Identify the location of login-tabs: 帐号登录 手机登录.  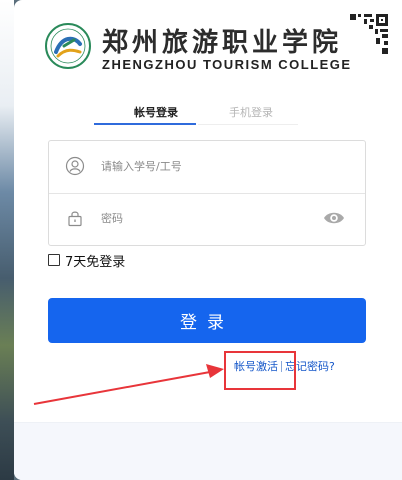
(214, 114).